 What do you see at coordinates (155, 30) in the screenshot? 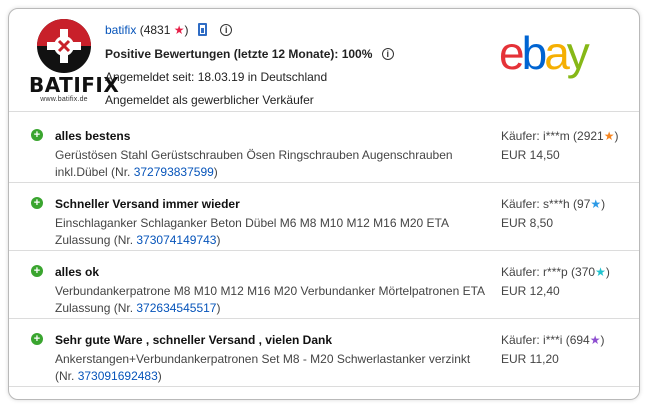
I see `seller-score: (4831` at bounding box center [155, 30].